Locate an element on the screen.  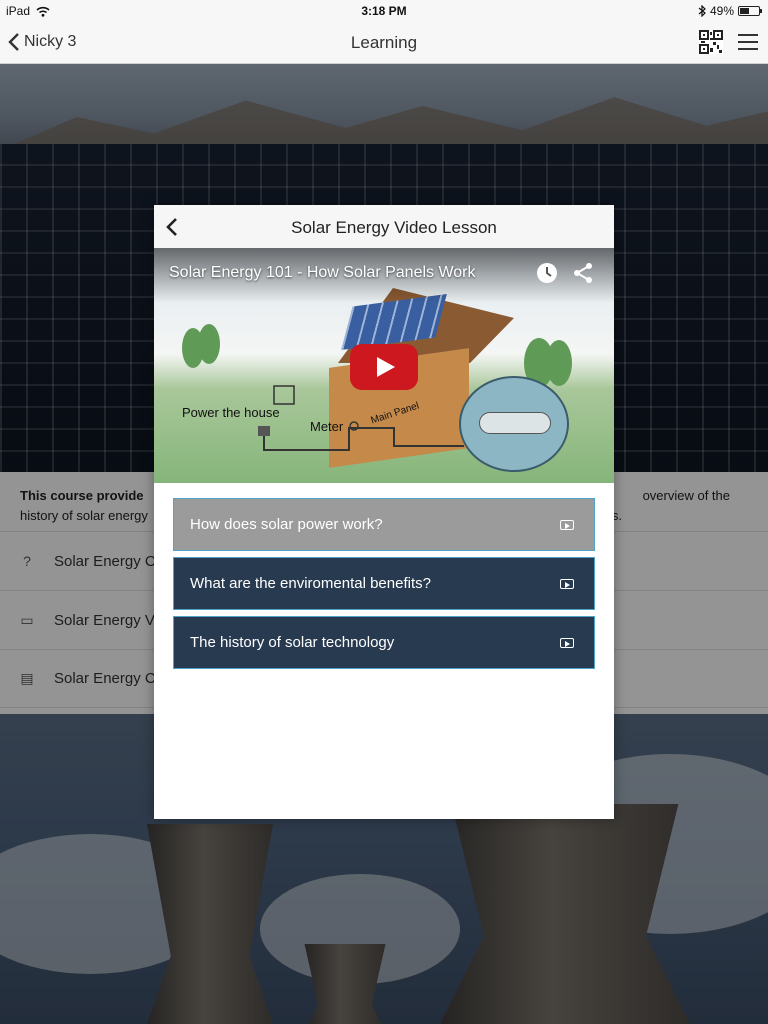
clock-icon is located at coordinates (547, 273).